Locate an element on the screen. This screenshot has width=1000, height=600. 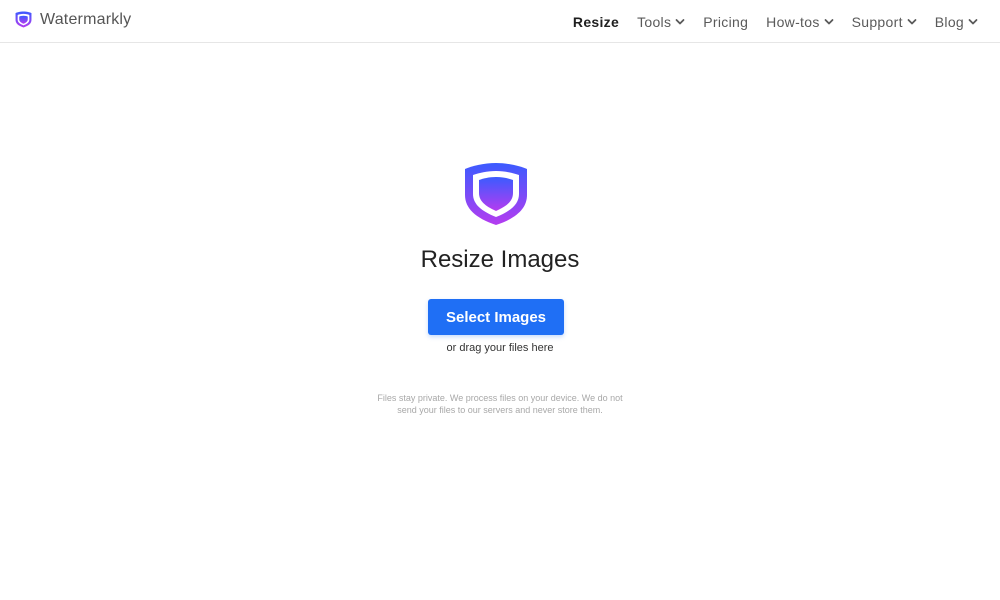
nav-item-how-tos: How-tos is located at coordinates (800, 21).